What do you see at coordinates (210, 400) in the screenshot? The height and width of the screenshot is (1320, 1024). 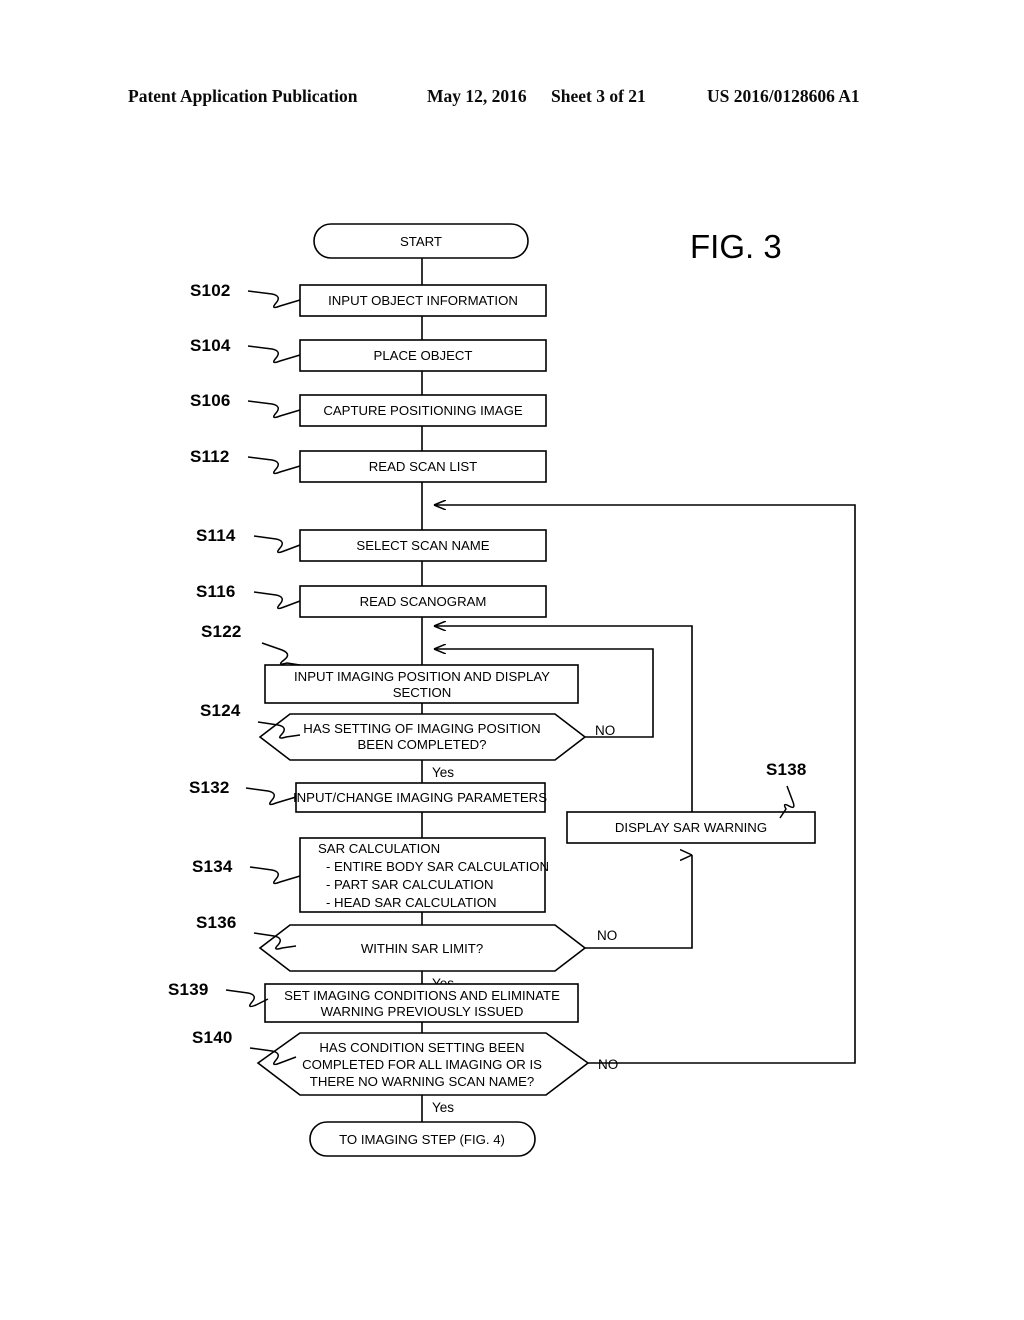 I see `s106-step-number: S106` at bounding box center [210, 400].